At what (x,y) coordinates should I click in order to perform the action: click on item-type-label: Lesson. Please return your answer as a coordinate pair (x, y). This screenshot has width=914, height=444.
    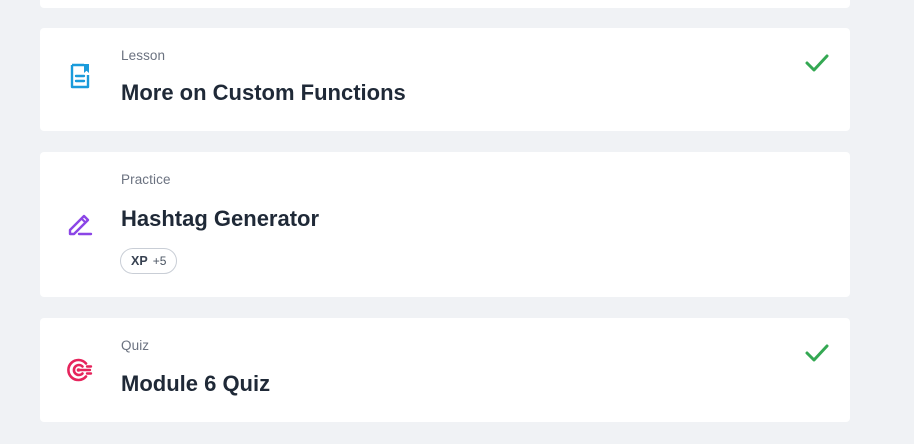
    Looking at the image, I should click on (143, 55).